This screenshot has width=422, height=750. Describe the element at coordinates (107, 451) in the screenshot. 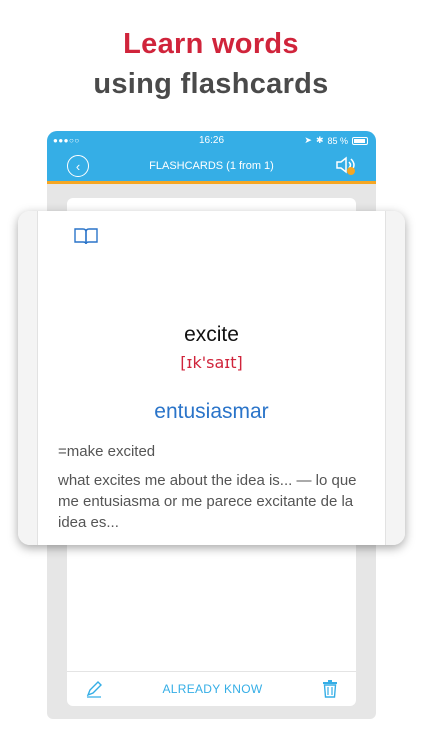

I see `flashcard-definition: =make excited` at that location.